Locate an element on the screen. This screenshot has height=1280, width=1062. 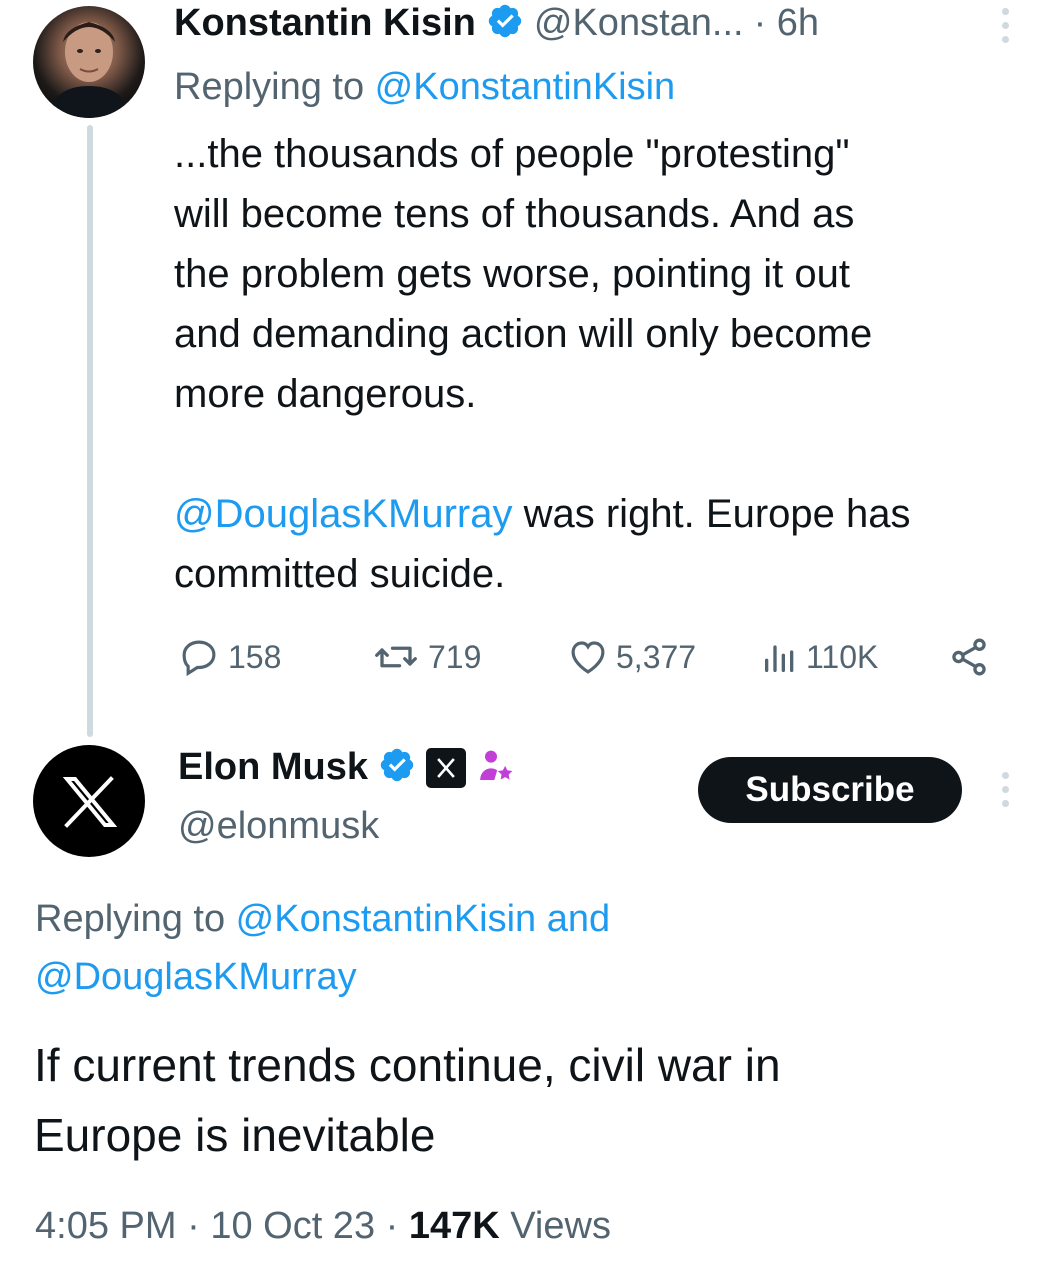
repost-icon is located at coordinates (396, 657).